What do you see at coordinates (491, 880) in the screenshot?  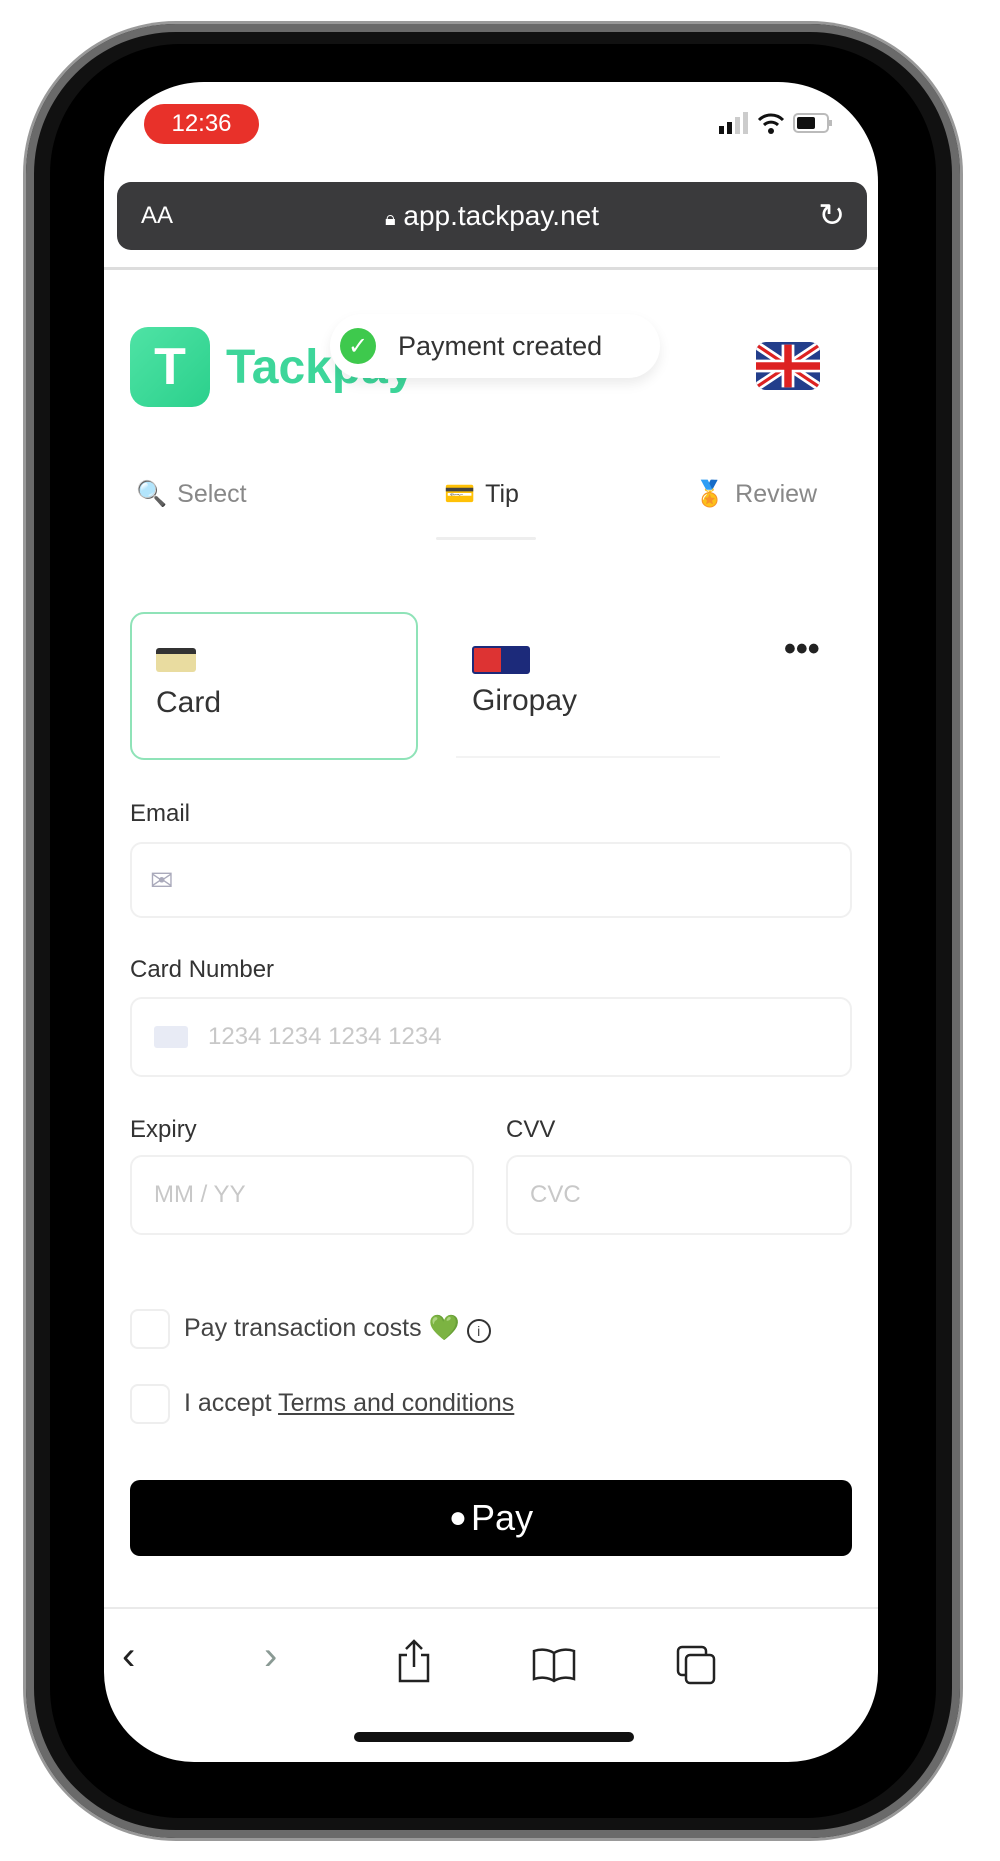 I see `email-field: ✉` at bounding box center [491, 880].